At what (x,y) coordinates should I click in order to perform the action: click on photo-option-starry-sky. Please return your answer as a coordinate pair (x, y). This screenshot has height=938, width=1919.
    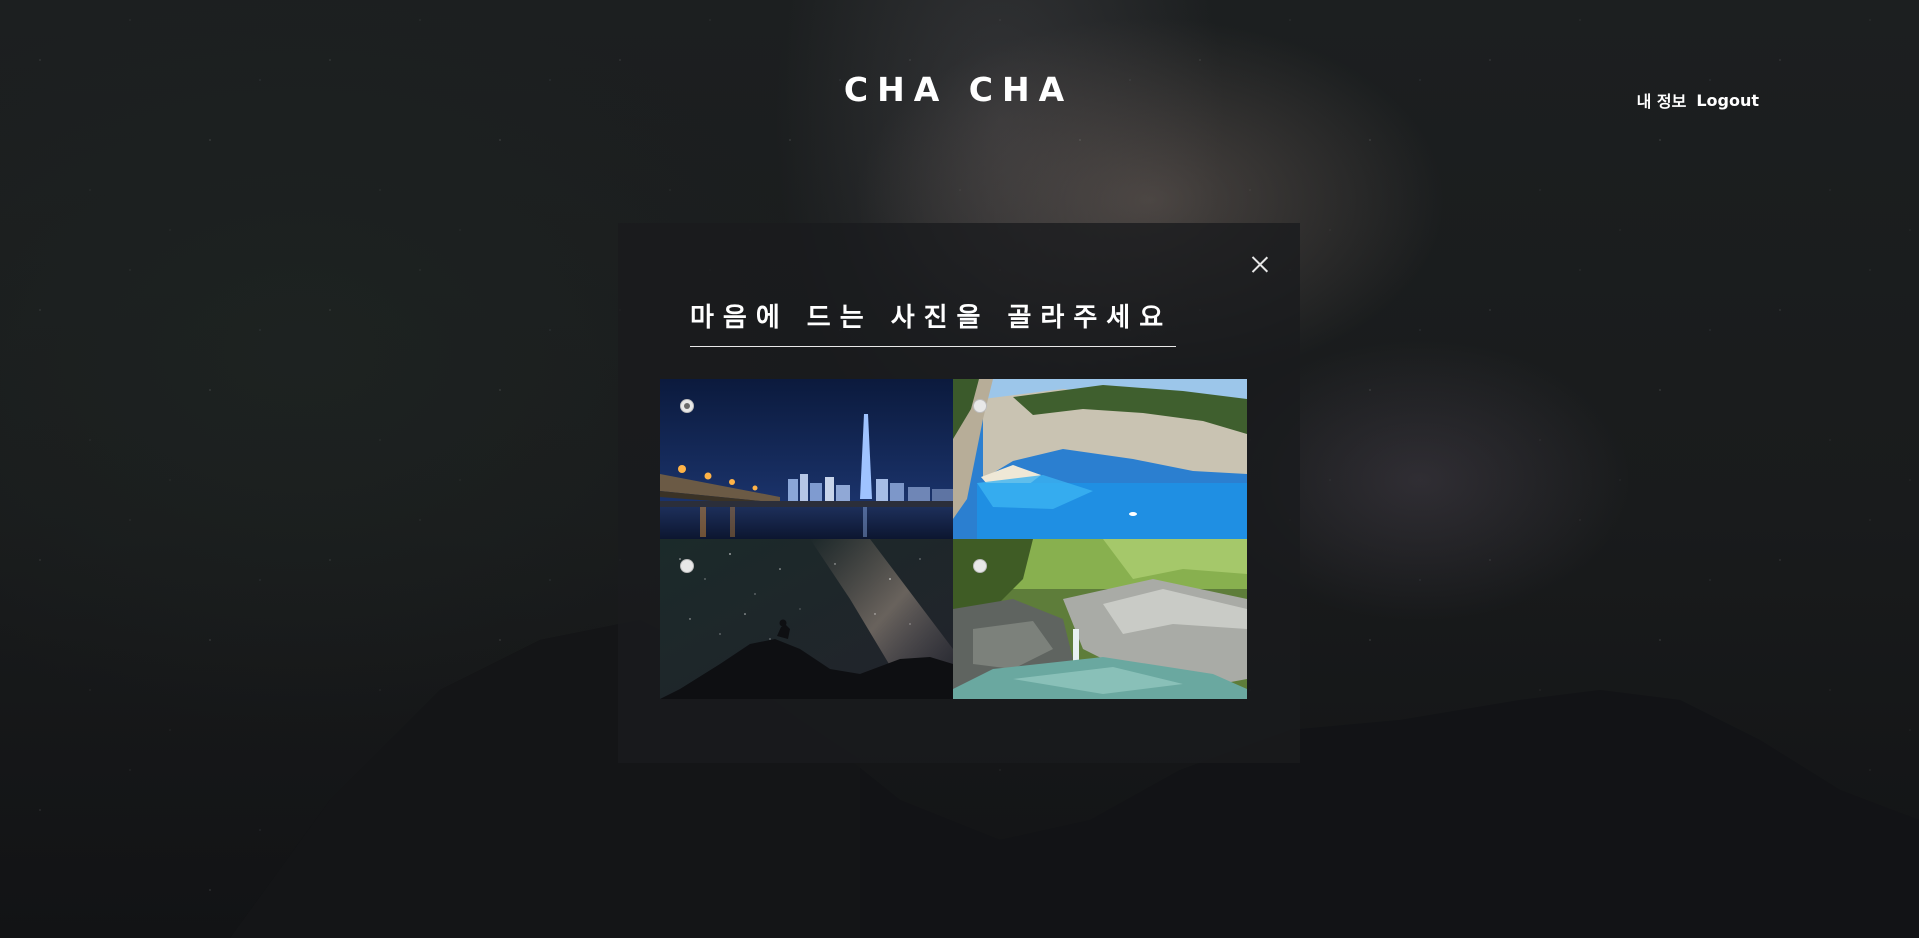
    Looking at the image, I should click on (806, 619).